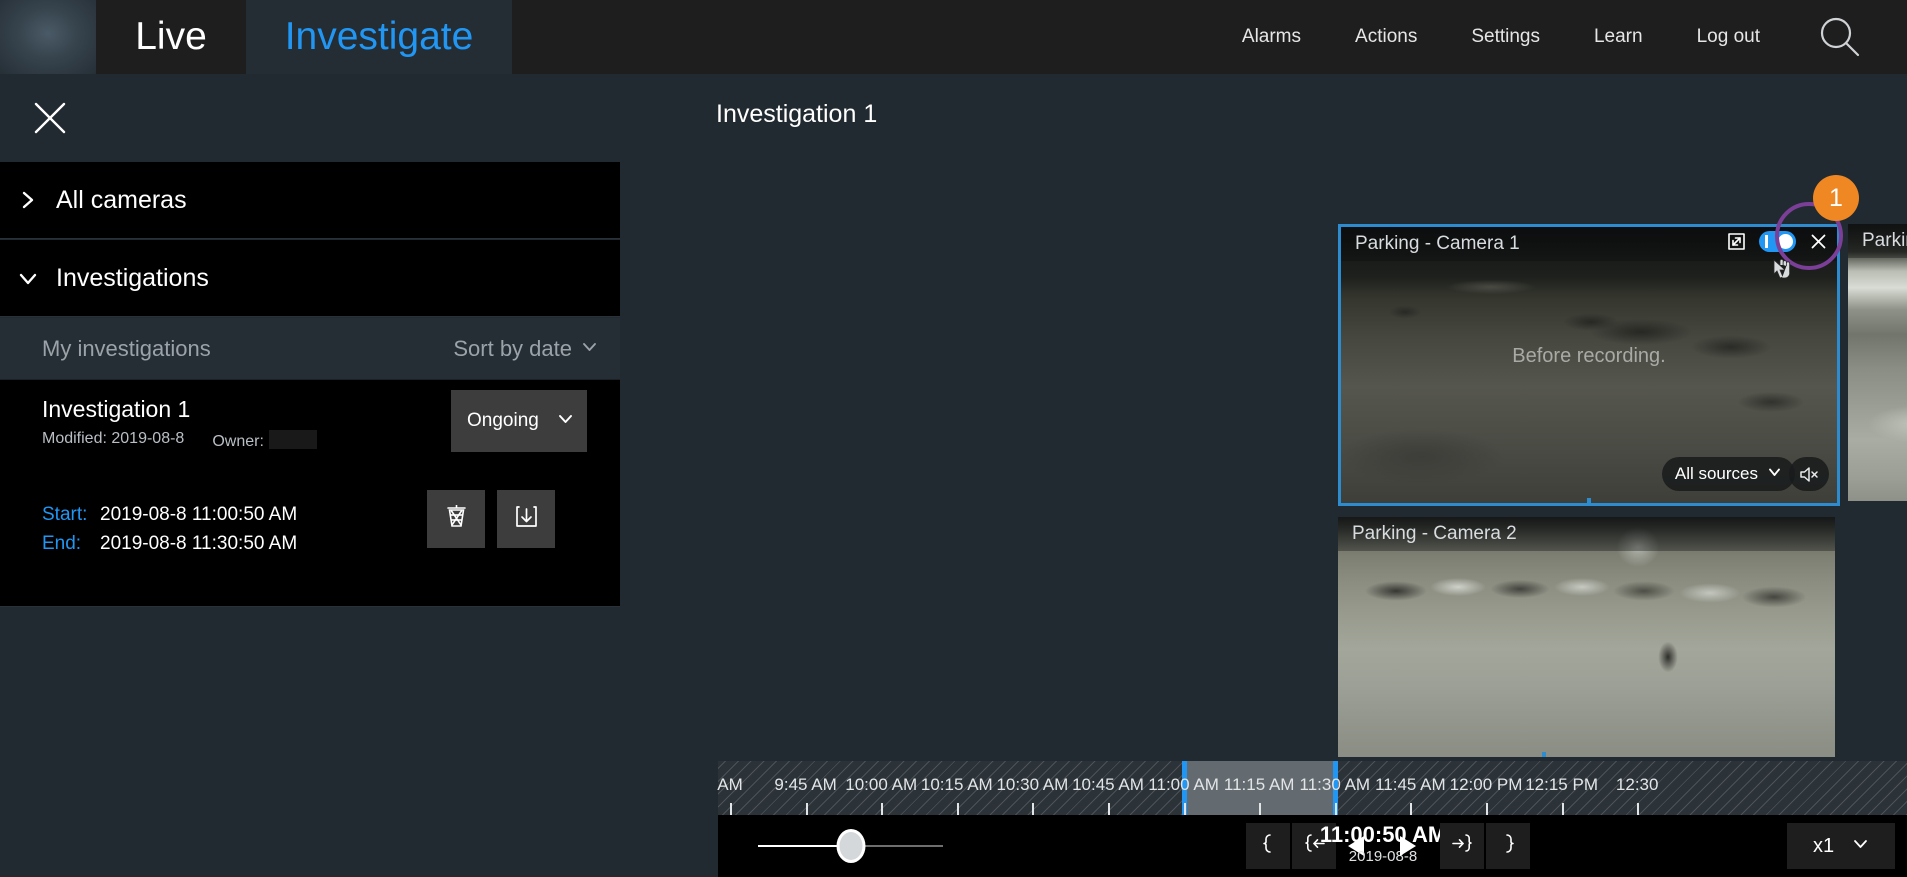 The image size is (1907, 877). What do you see at coordinates (1637, 784) in the screenshot?
I see `timeline-tick-label: 12:30` at bounding box center [1637, 784].